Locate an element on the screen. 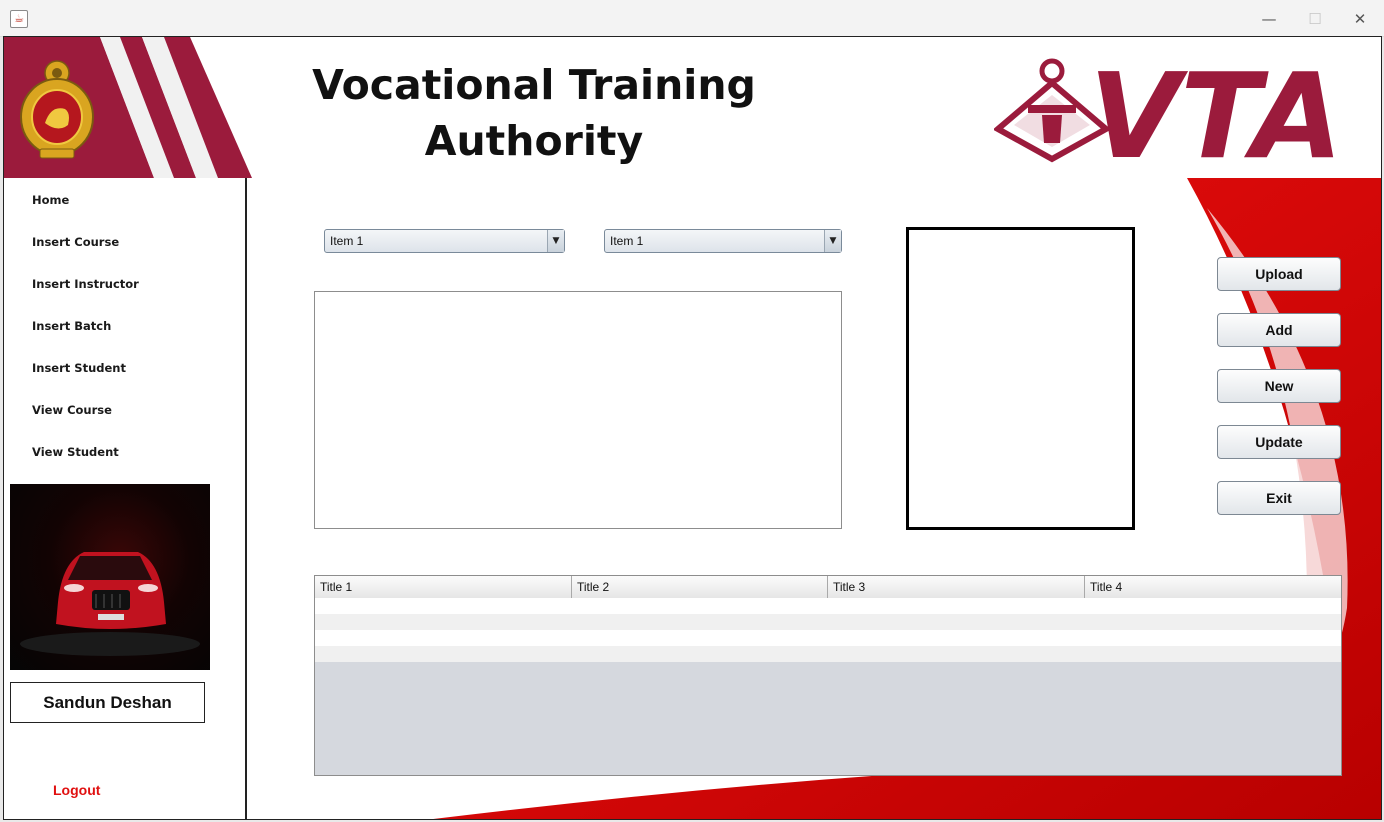  profile-car-image is located at coordinates (110, 577).